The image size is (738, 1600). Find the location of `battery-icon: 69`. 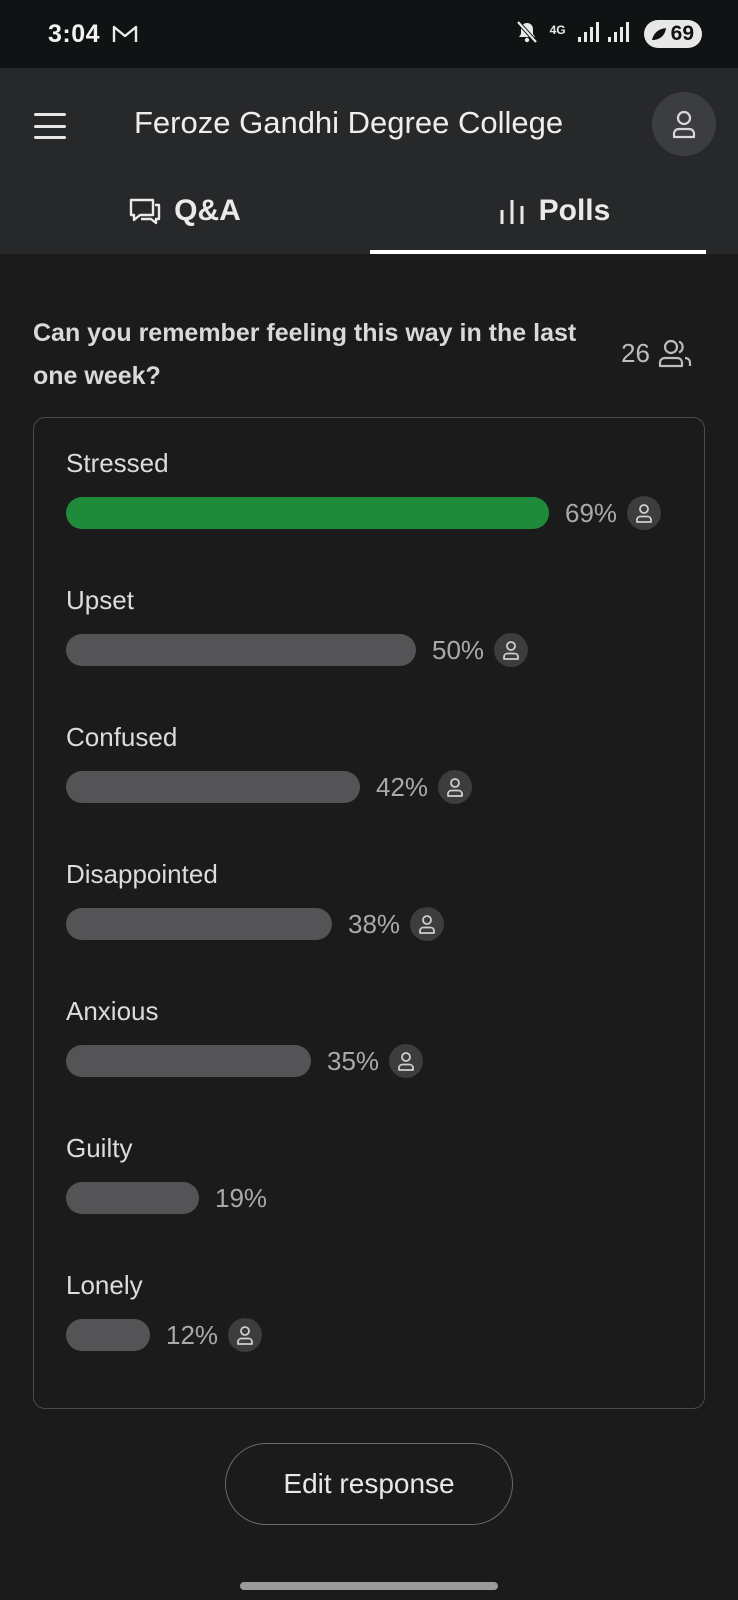

battery-icon: 69 is located at coordinates (672, 34).